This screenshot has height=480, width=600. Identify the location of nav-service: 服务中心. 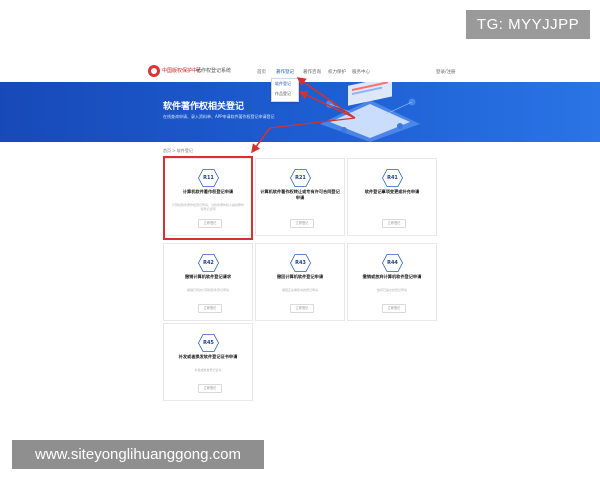
(361, 72).